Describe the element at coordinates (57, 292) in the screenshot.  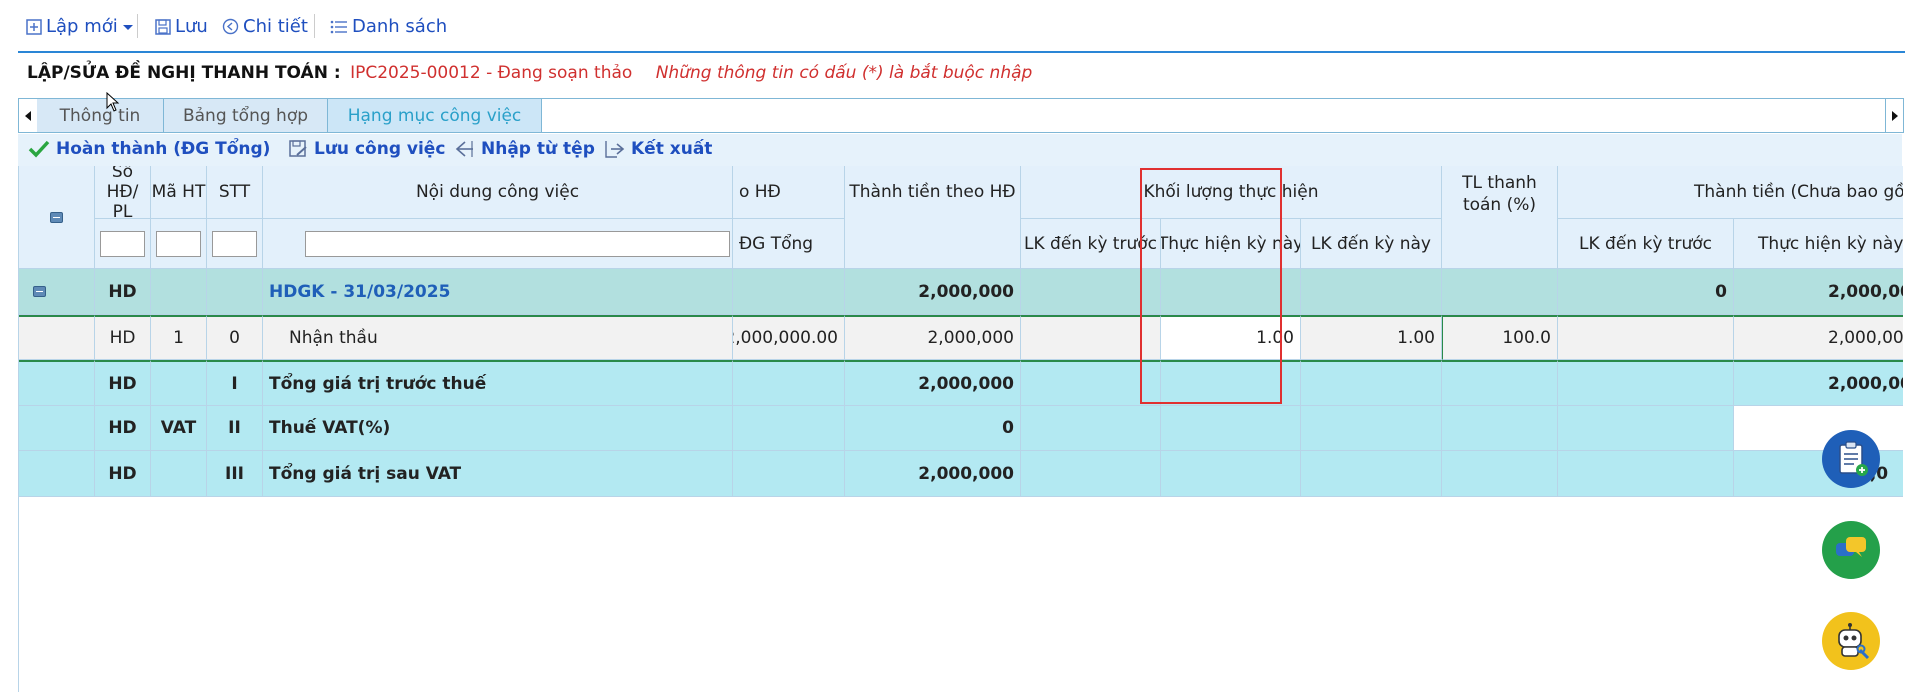
I see `row-collapse-toggle` at that location.